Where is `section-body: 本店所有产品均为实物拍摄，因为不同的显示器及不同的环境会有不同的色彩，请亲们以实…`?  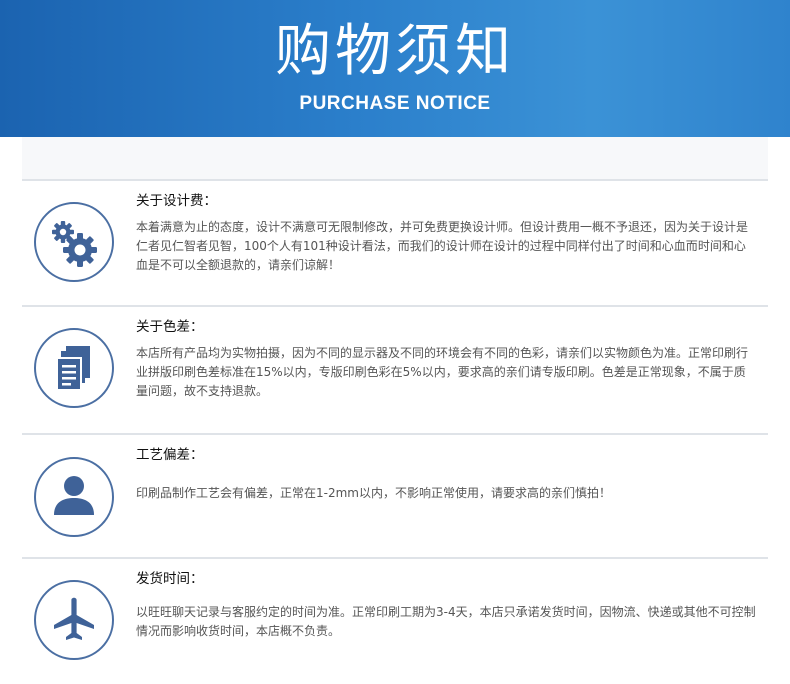
section-body: 本店所有产品均为实物拍摄，因为不同的显示器及不同的环境会有不同的色彩，请亲们以实… is located at coordinates (442, 372).